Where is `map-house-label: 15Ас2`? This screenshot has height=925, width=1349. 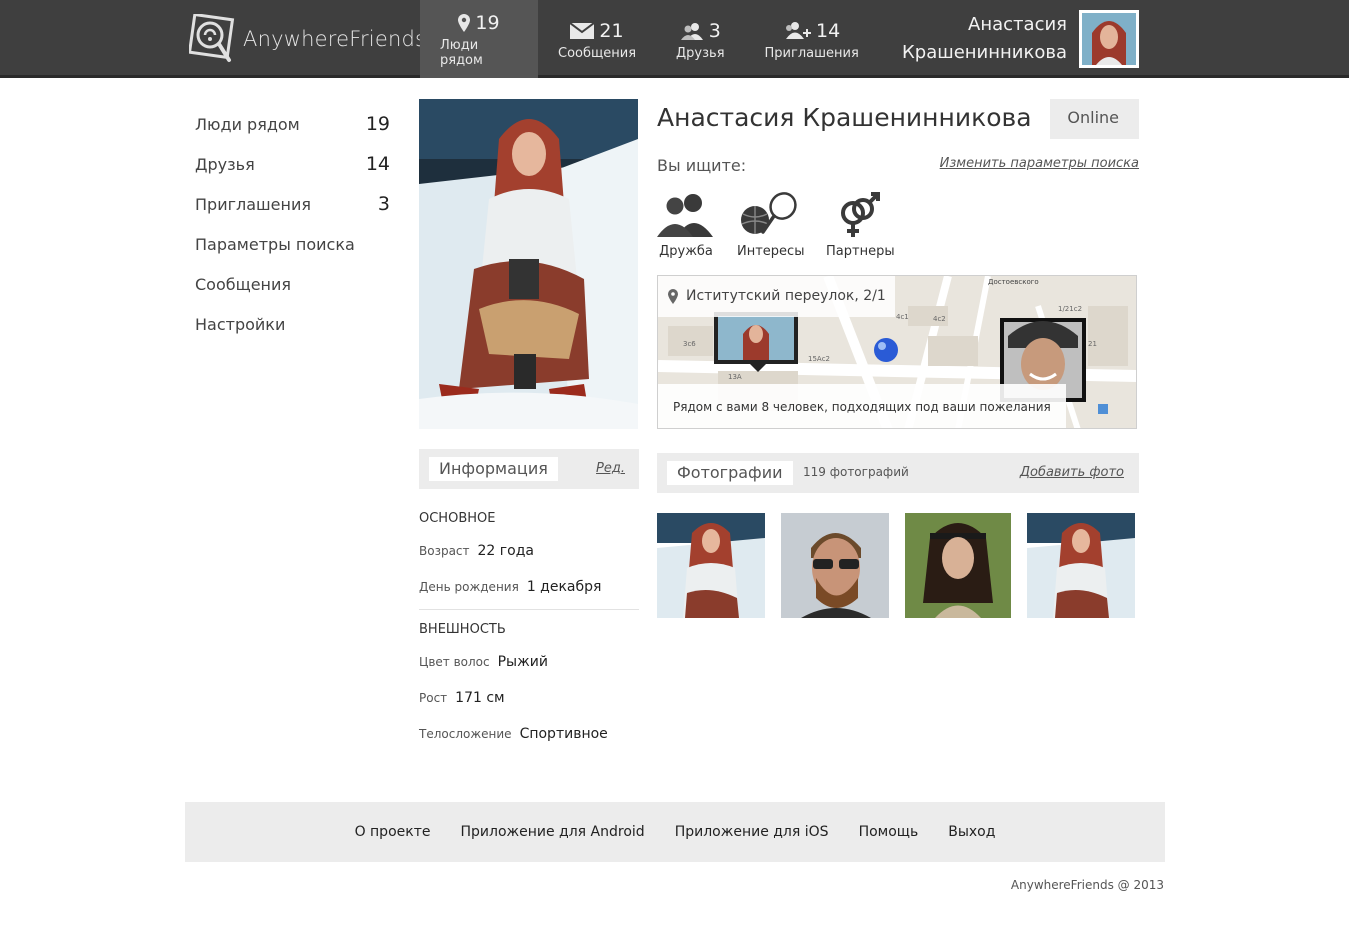
map-house-label: 15Ас2 is located at coordinates (819, 359).